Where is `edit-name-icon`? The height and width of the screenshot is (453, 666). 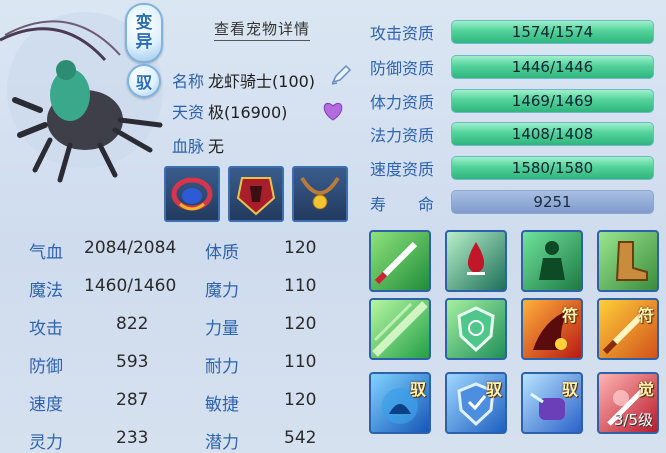 edit-name-icon is located at coordinates (341, 75).